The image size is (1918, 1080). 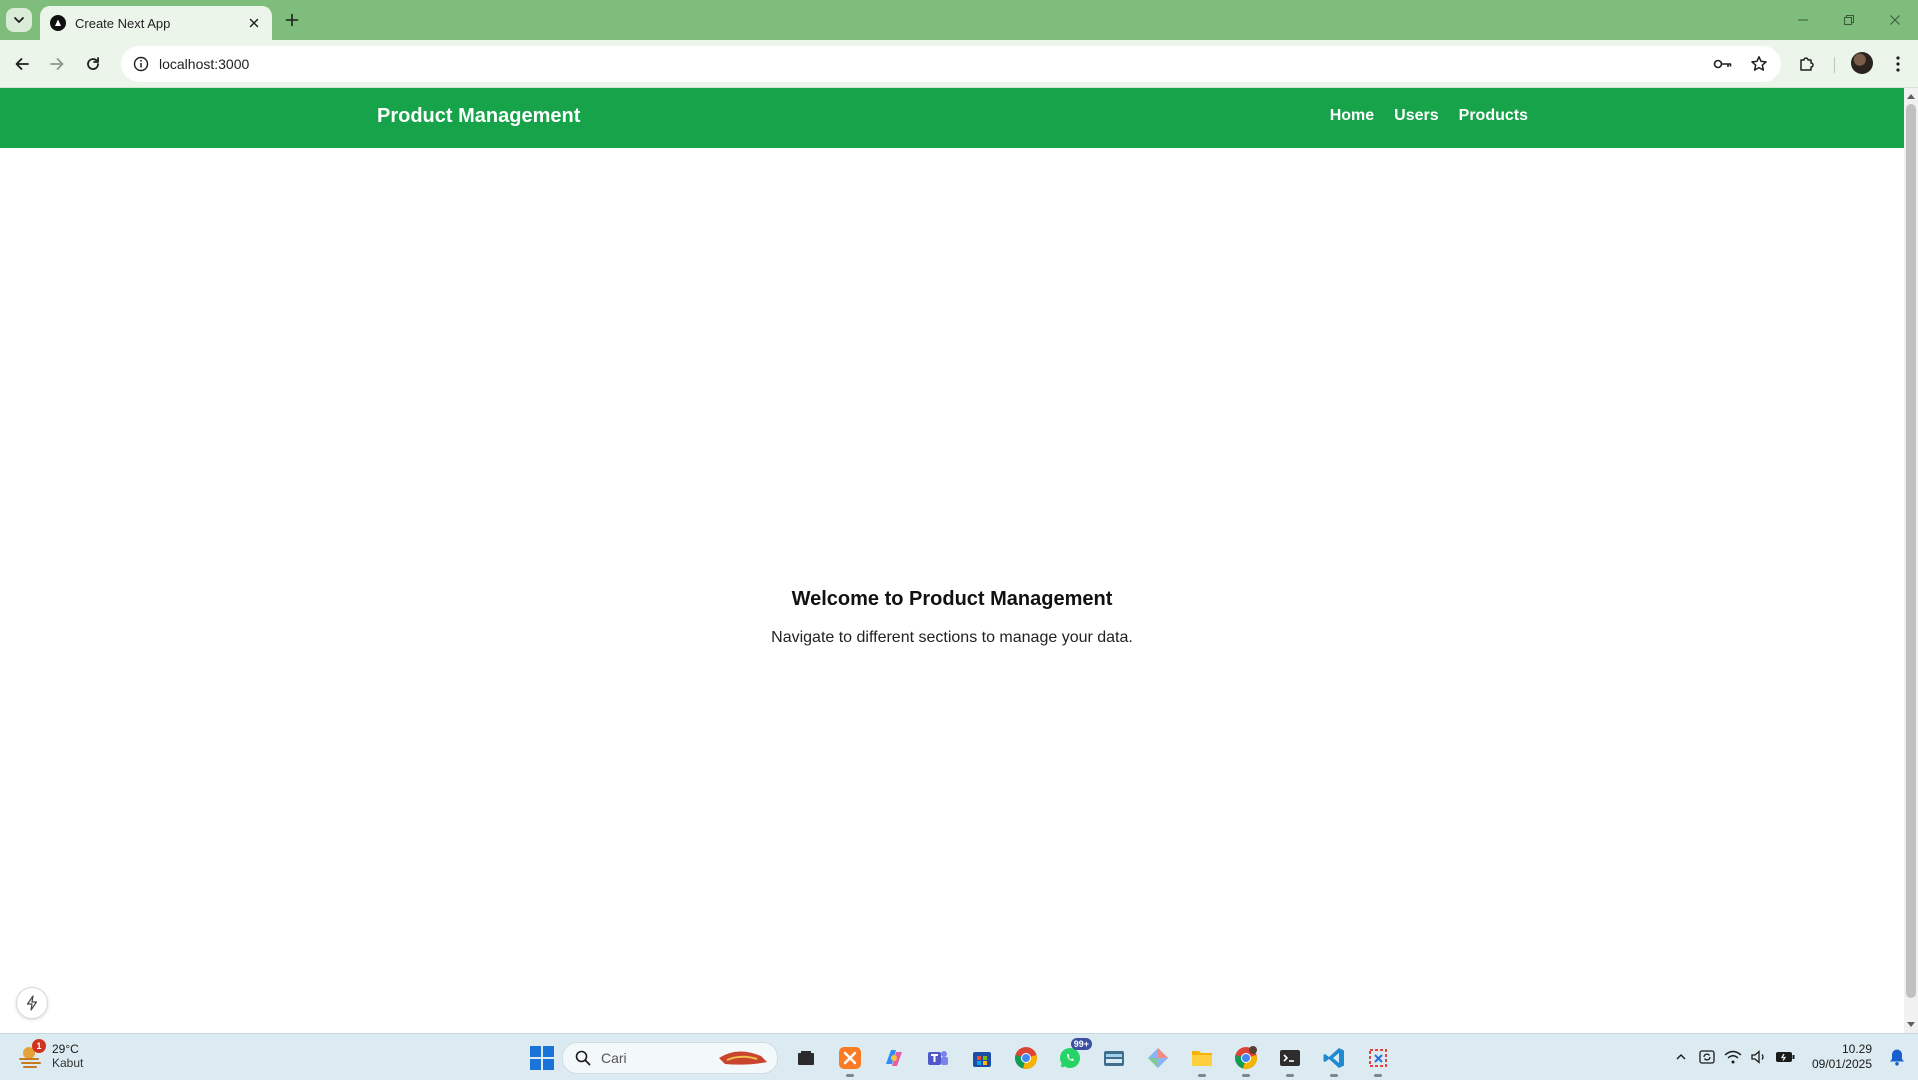 I want to click on windows-taskbar: 1 29°C Kabut Cari 99+ 10.29 09/01/2025, so click(x=959, y=1056).